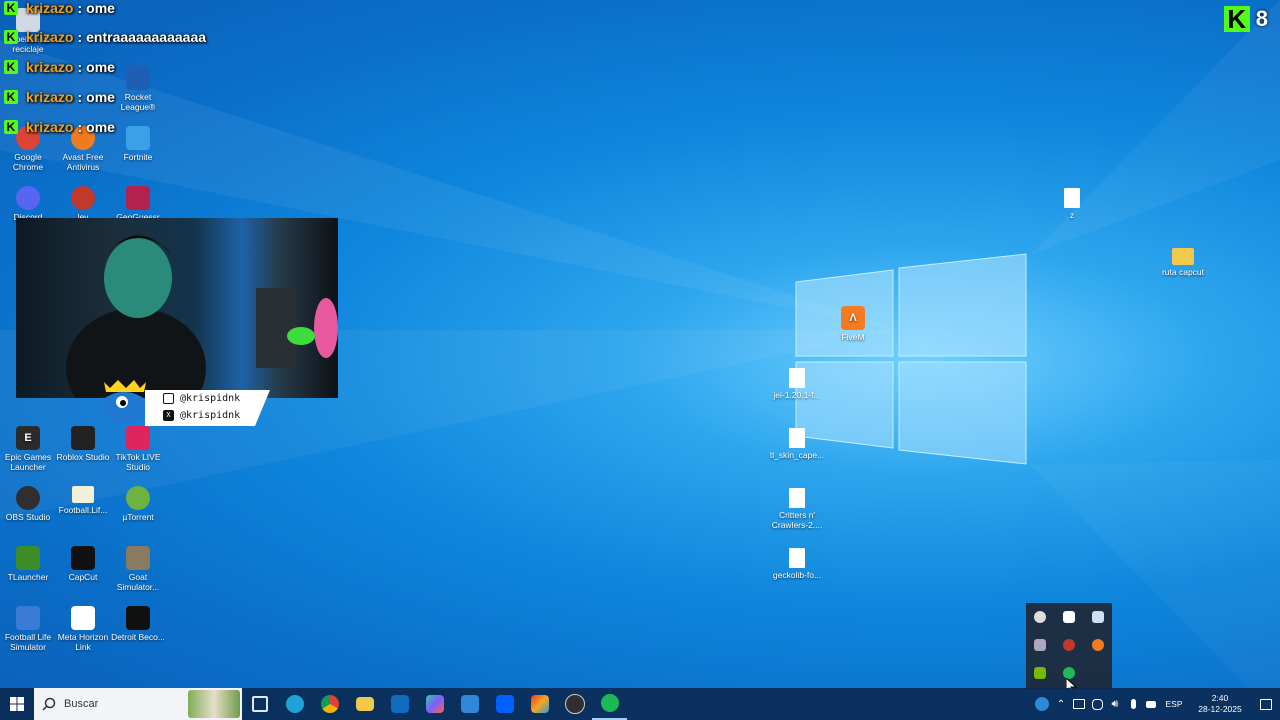 Image resolution: width=1280 pixels, height=720 pixels. Describe the element at coordinates (214, 704) in the screenshot. I see `search-highlight-image` at that location.